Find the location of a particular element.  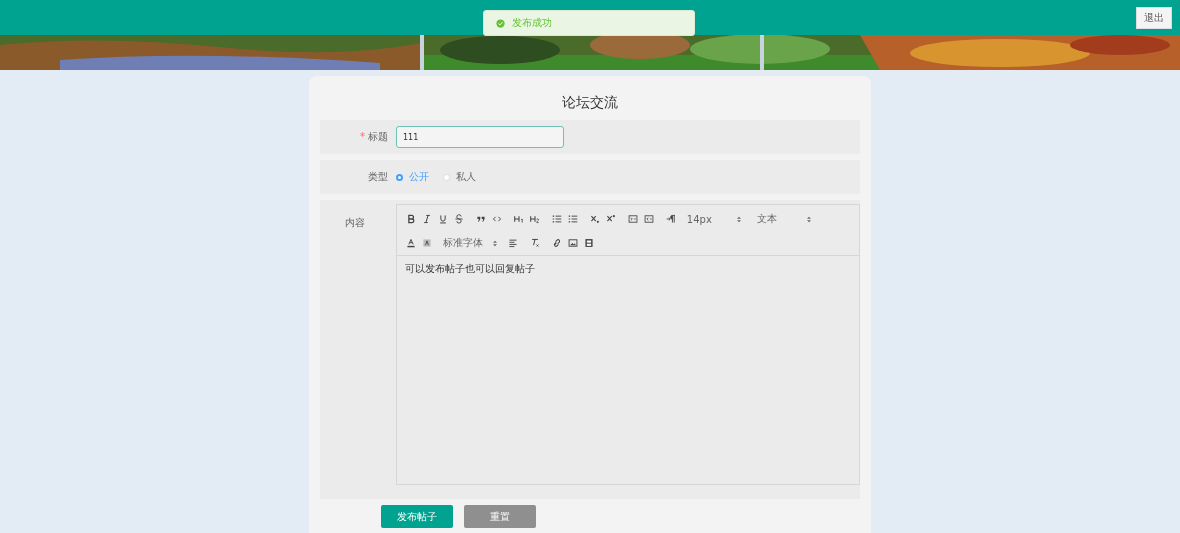

select-dropdown: 文本 is located at coordinates (783, 219).